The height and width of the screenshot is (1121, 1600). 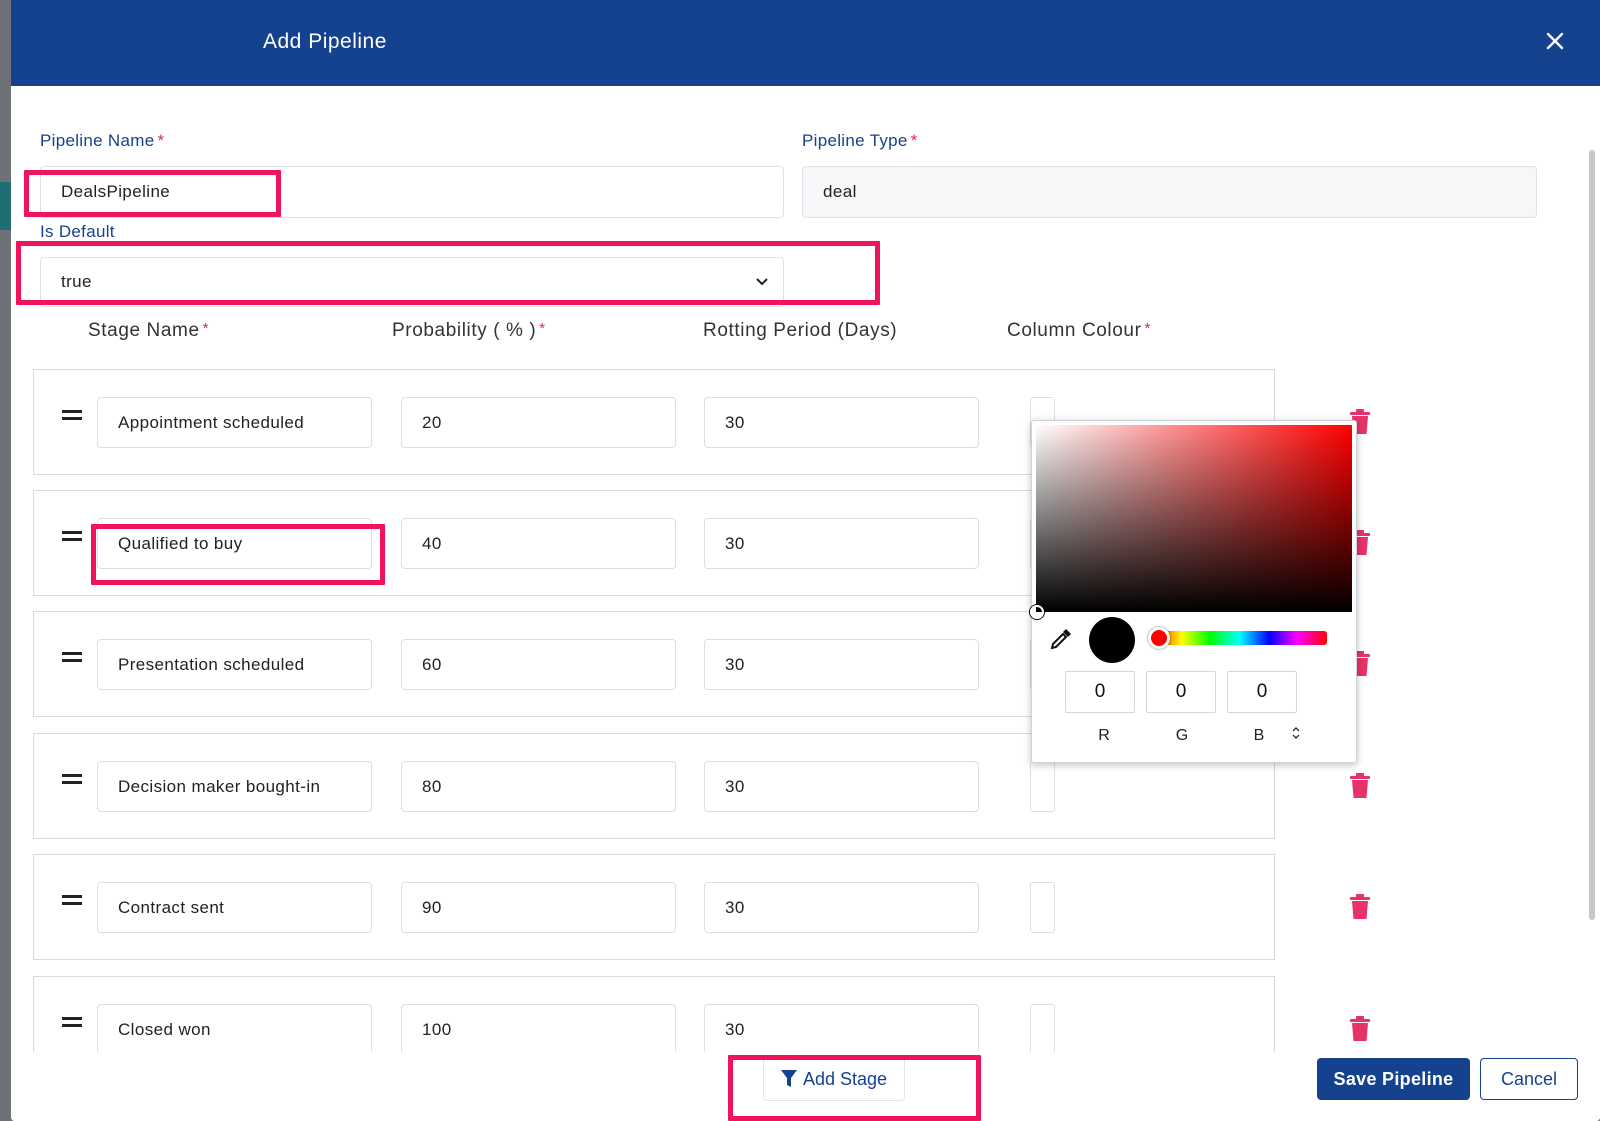 What do you see at coordinates (1112, 640) in the screenshot?
I see `color-preview-swatch` at bounding box center [1112, 640].